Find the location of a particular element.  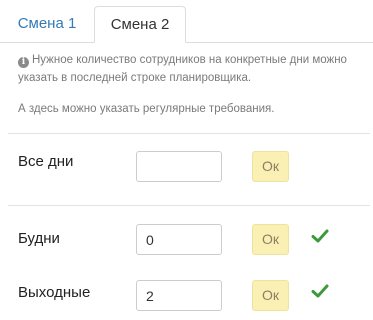

weekends-label: Выходные is located at coordinates (54, 292).